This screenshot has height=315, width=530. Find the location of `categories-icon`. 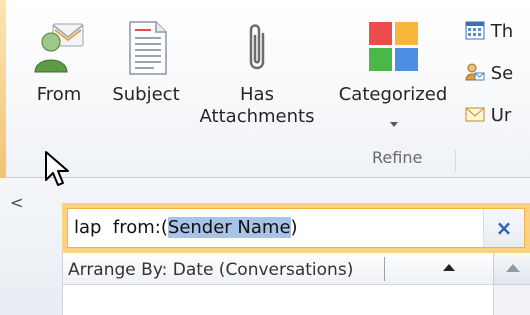

categories-icon is located at coordinates (393, 46).